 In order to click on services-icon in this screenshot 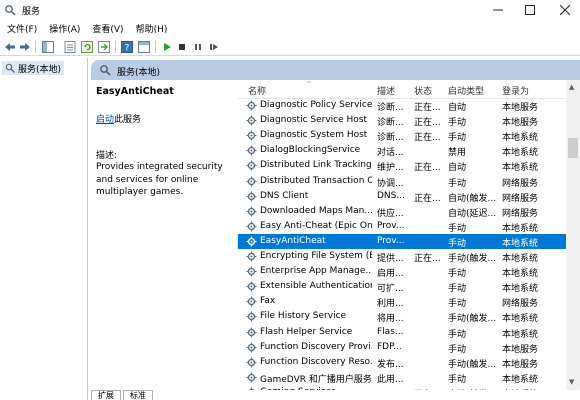, I will do `click(105, 70)`.